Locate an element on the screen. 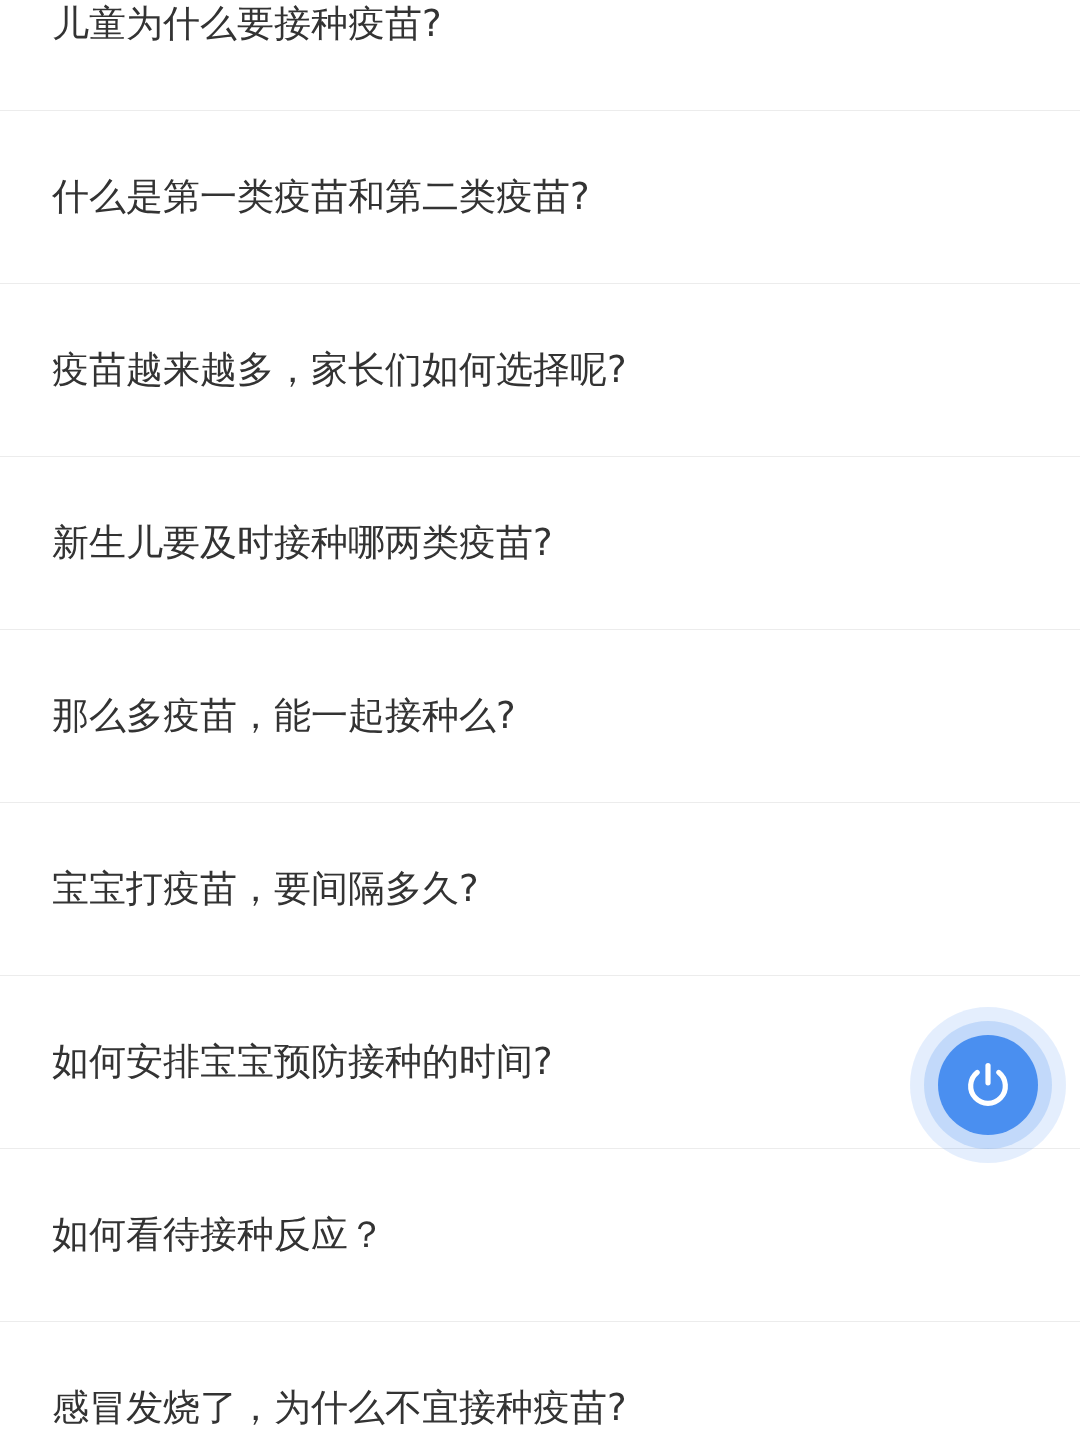 This screenshot has height=1440, width=1080. question-item: 如何看待接种反应？ is located at coordinates (218, 1235).